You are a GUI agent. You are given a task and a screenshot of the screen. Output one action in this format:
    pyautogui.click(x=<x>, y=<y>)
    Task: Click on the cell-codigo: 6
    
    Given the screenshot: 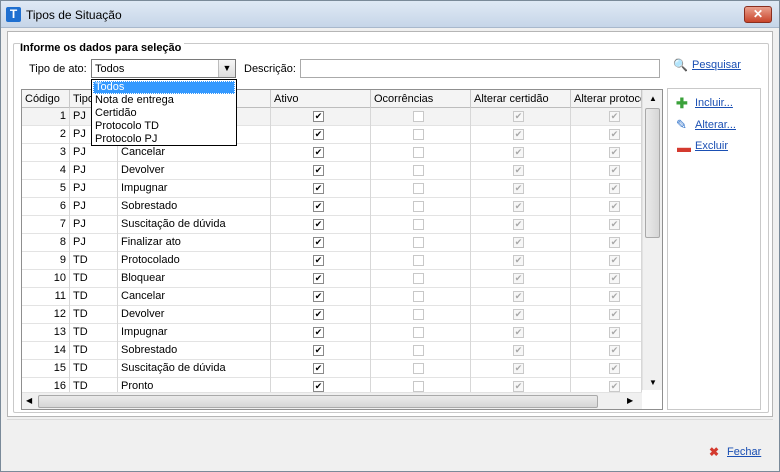 What is the action you would take?
    pyautogui.click(x=46, y=207)
    